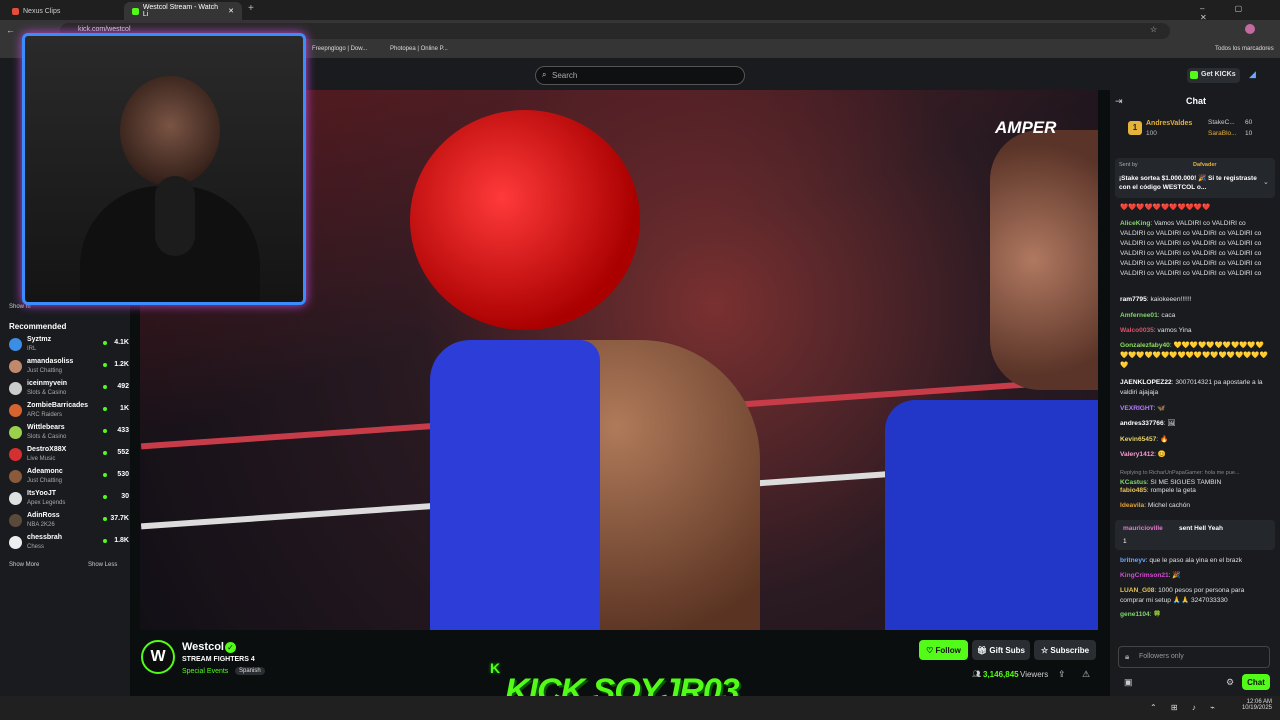 The height and width of the screenshot is (720, 1280). Describe the element at coordinates (1174, 330) in the screenshot. I see `chat-text: vamos Yina` at that location.